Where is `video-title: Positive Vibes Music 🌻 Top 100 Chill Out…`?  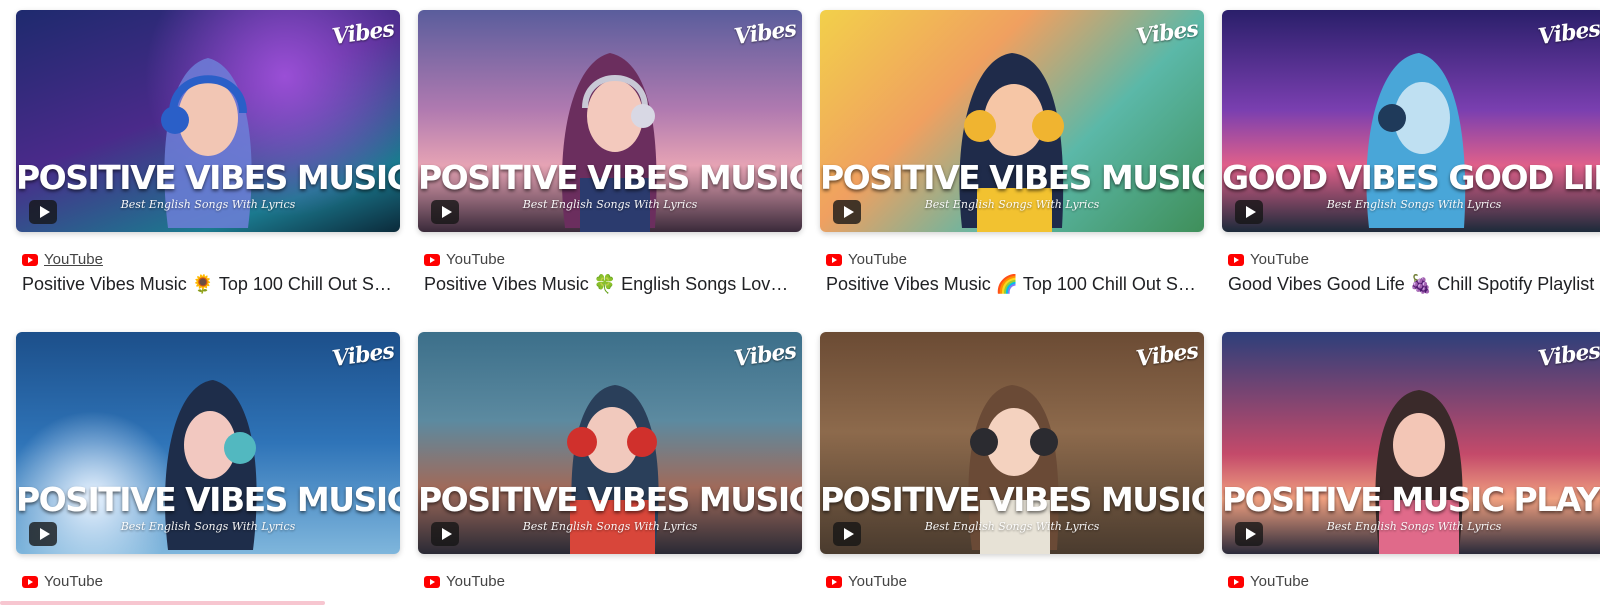 video-title: Positive Vibes Music 🌻 Top 100 Chill Out… is located at coordinates (208, 284).